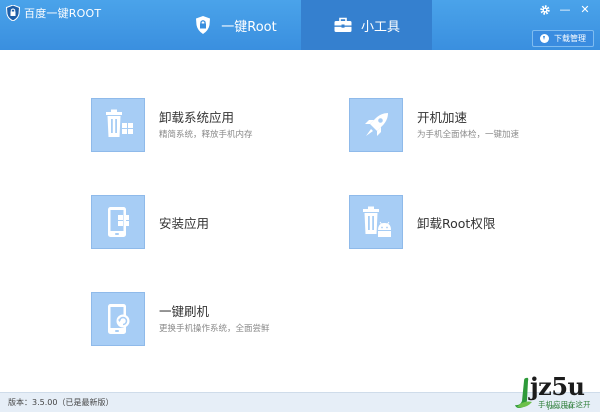 The height and width of the screenshot is (412, 600). What do you see at coordinates (206, 126) in the screenshot?
I see `tool-uninstall-system-apps: 卸载系统应用 精简系统，释放手机内存` at bounding box center [206, 126].